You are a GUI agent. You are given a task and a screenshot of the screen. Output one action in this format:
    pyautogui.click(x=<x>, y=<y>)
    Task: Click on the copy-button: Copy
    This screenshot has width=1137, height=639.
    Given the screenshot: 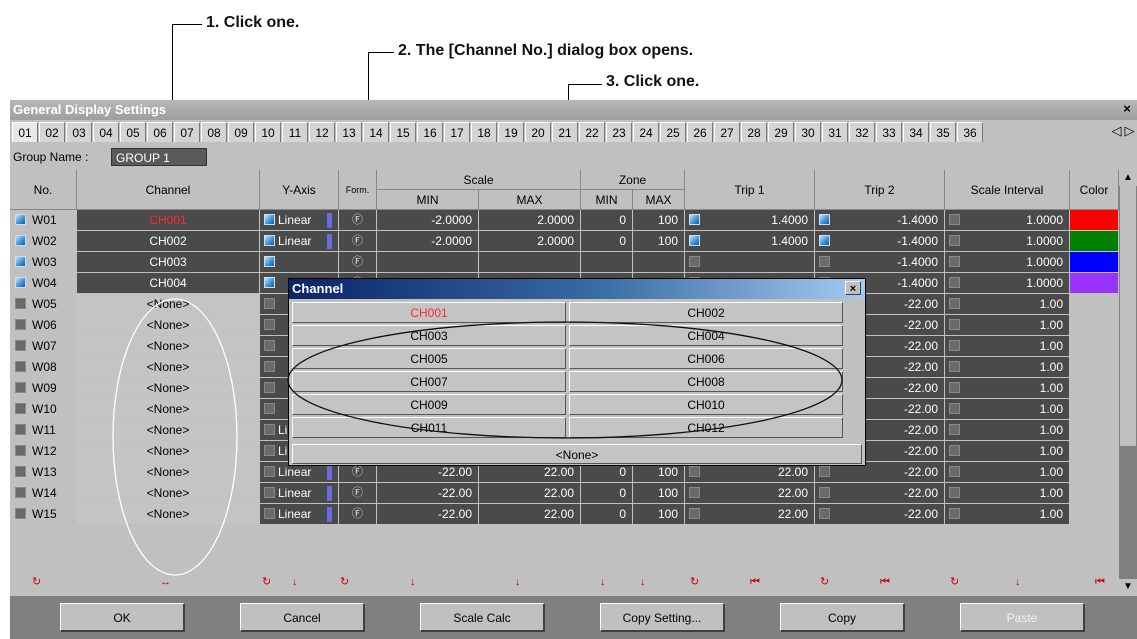 What is the action you would take?
    pyautogui.click(x=842, y=617)
    